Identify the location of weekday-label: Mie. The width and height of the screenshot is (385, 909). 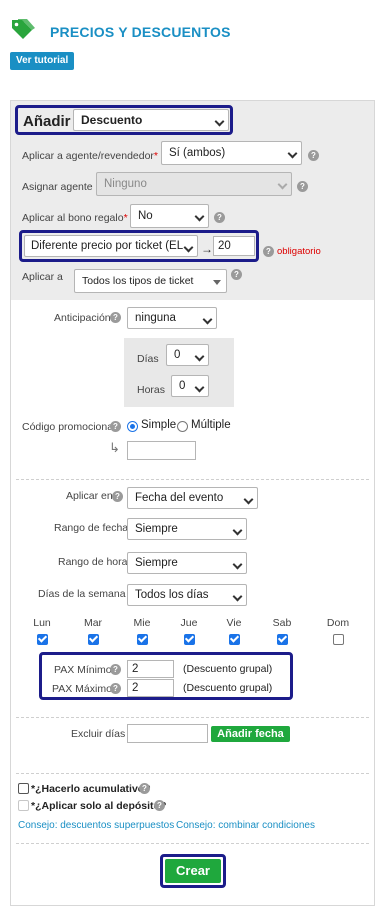
(142, 623).